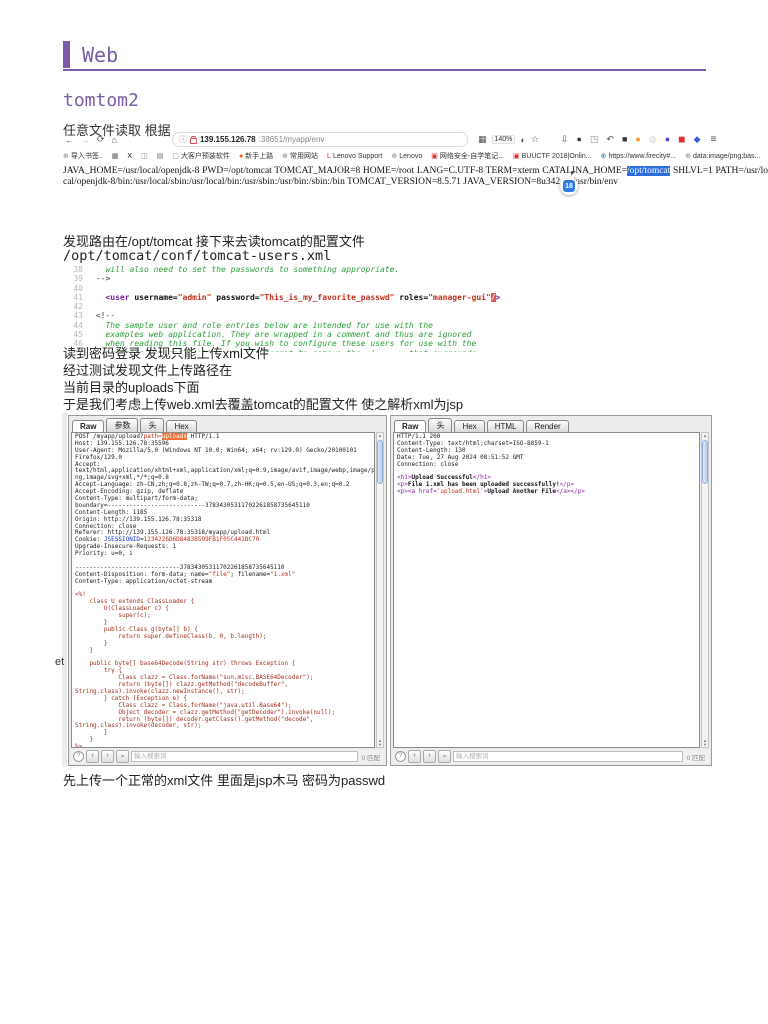 This screenshot has width=768, height=1024. Describe the element at coordinates (92, 279) in the screenshot. I see `message-line: 39 -->` at that location.